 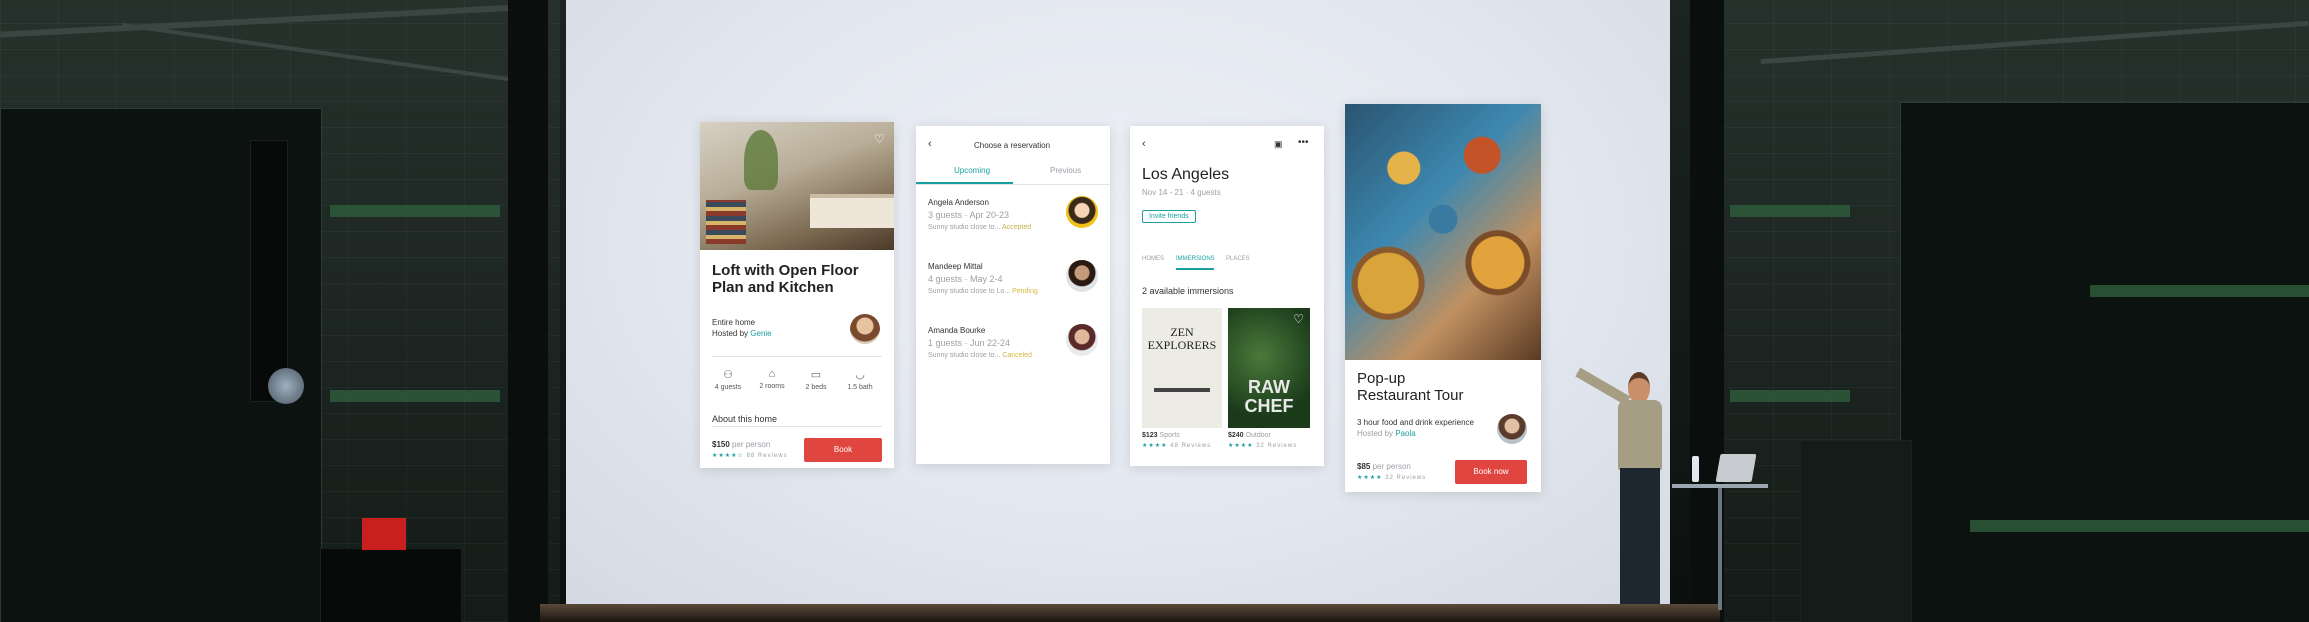 I want to click on guests-icon: ⚇, so click(x=728, y=375).